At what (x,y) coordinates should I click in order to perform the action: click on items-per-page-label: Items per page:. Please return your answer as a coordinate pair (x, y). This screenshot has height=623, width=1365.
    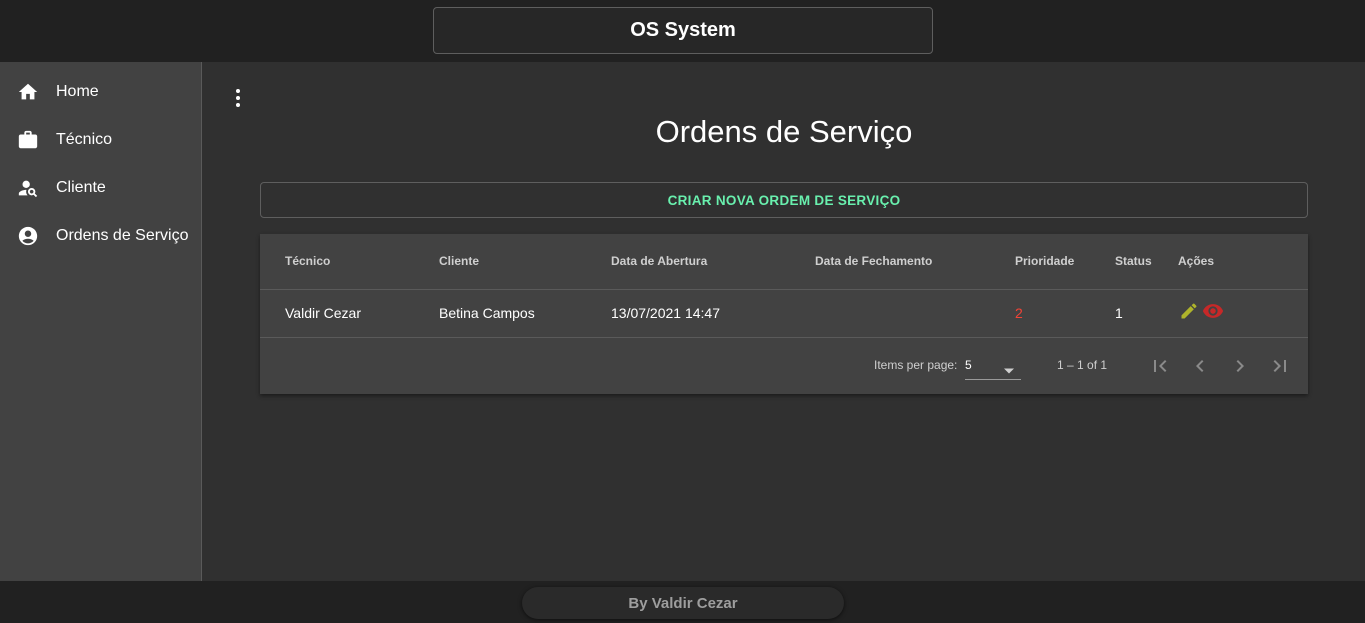
    Looking at the image, I should click on (916, 365).